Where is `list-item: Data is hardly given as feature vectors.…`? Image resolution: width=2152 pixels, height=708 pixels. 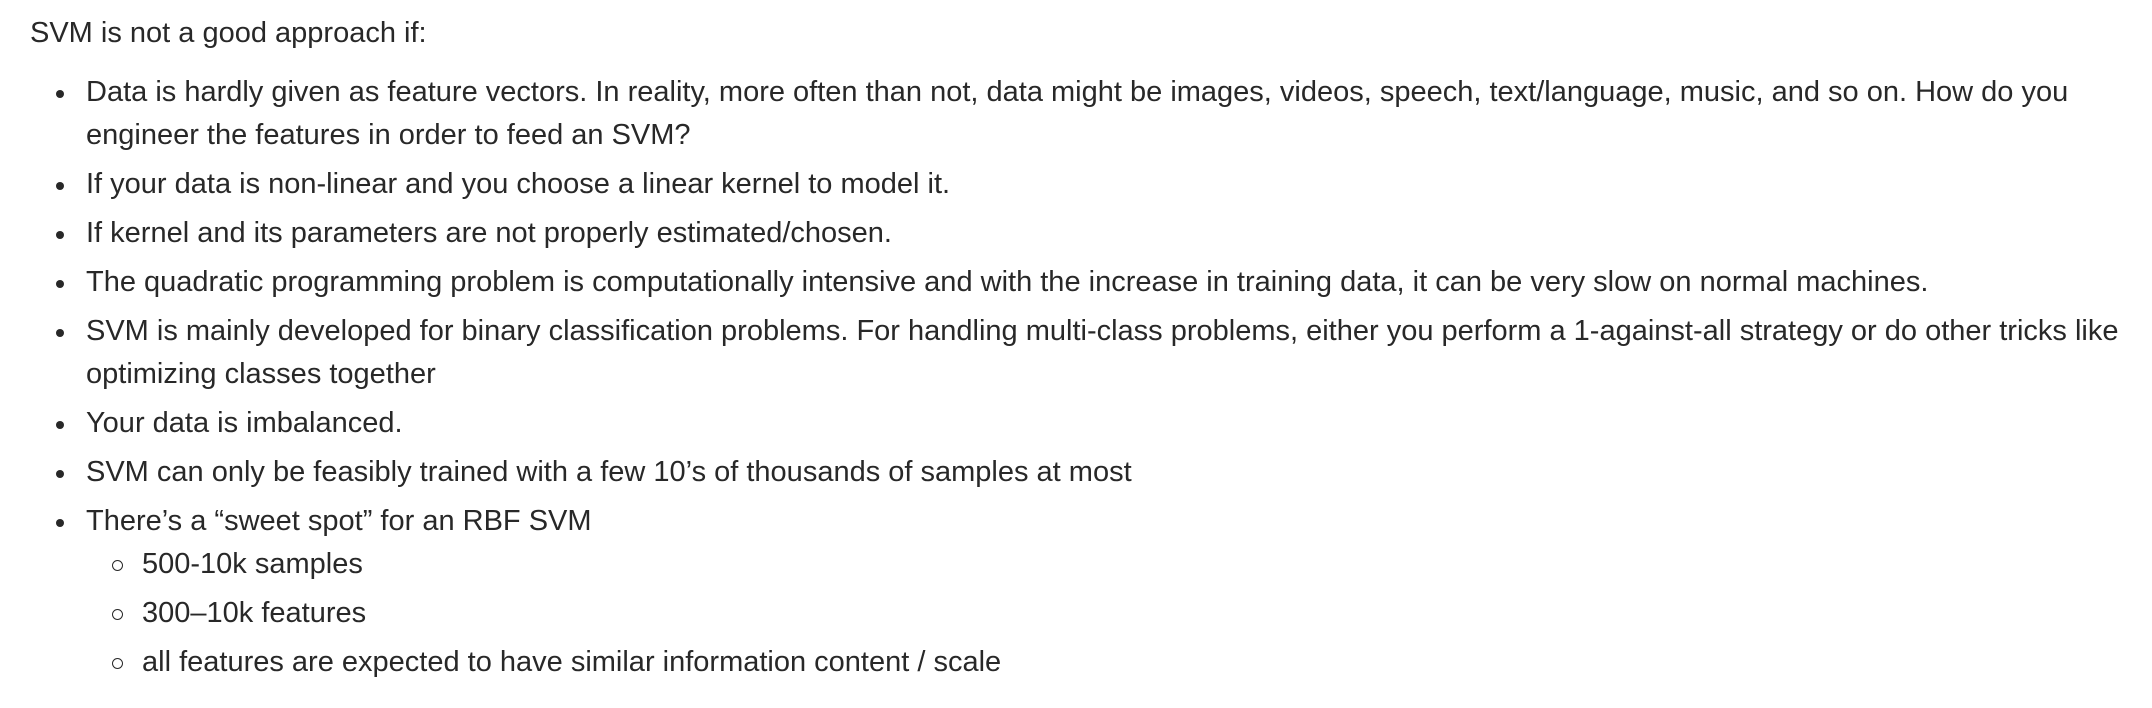
list-item: Data is hardly given as feature vectors.… is located at coordinates (1093, 114).